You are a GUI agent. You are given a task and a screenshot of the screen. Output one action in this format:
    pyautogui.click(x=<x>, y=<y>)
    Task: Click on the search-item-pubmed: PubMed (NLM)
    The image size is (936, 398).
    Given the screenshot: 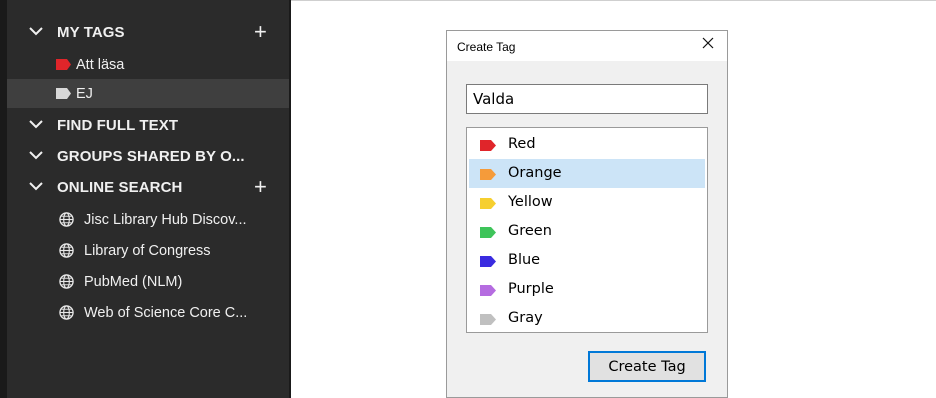 What is the action you would take?
    pyautogui.click(x=148, y=281)
    